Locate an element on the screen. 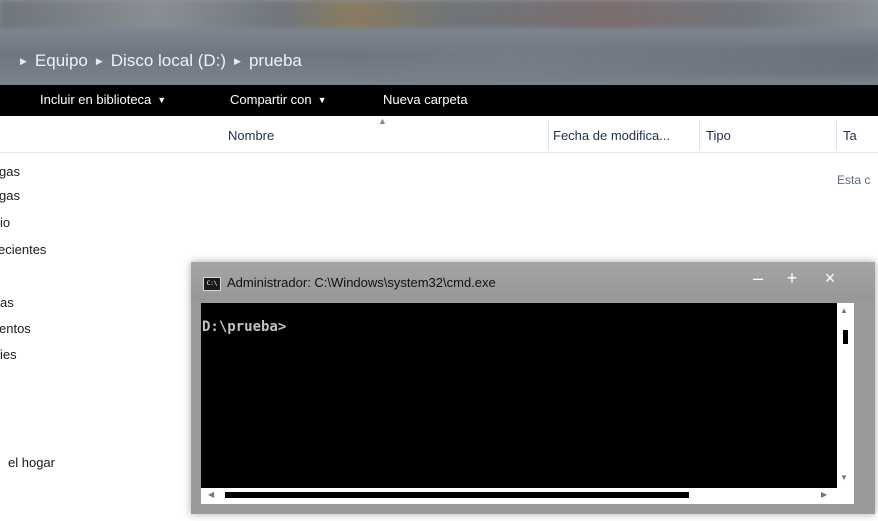 This screenshot has height=521, width=878. scroll-left-icon: ◀ is located at coordinates (211, 494).